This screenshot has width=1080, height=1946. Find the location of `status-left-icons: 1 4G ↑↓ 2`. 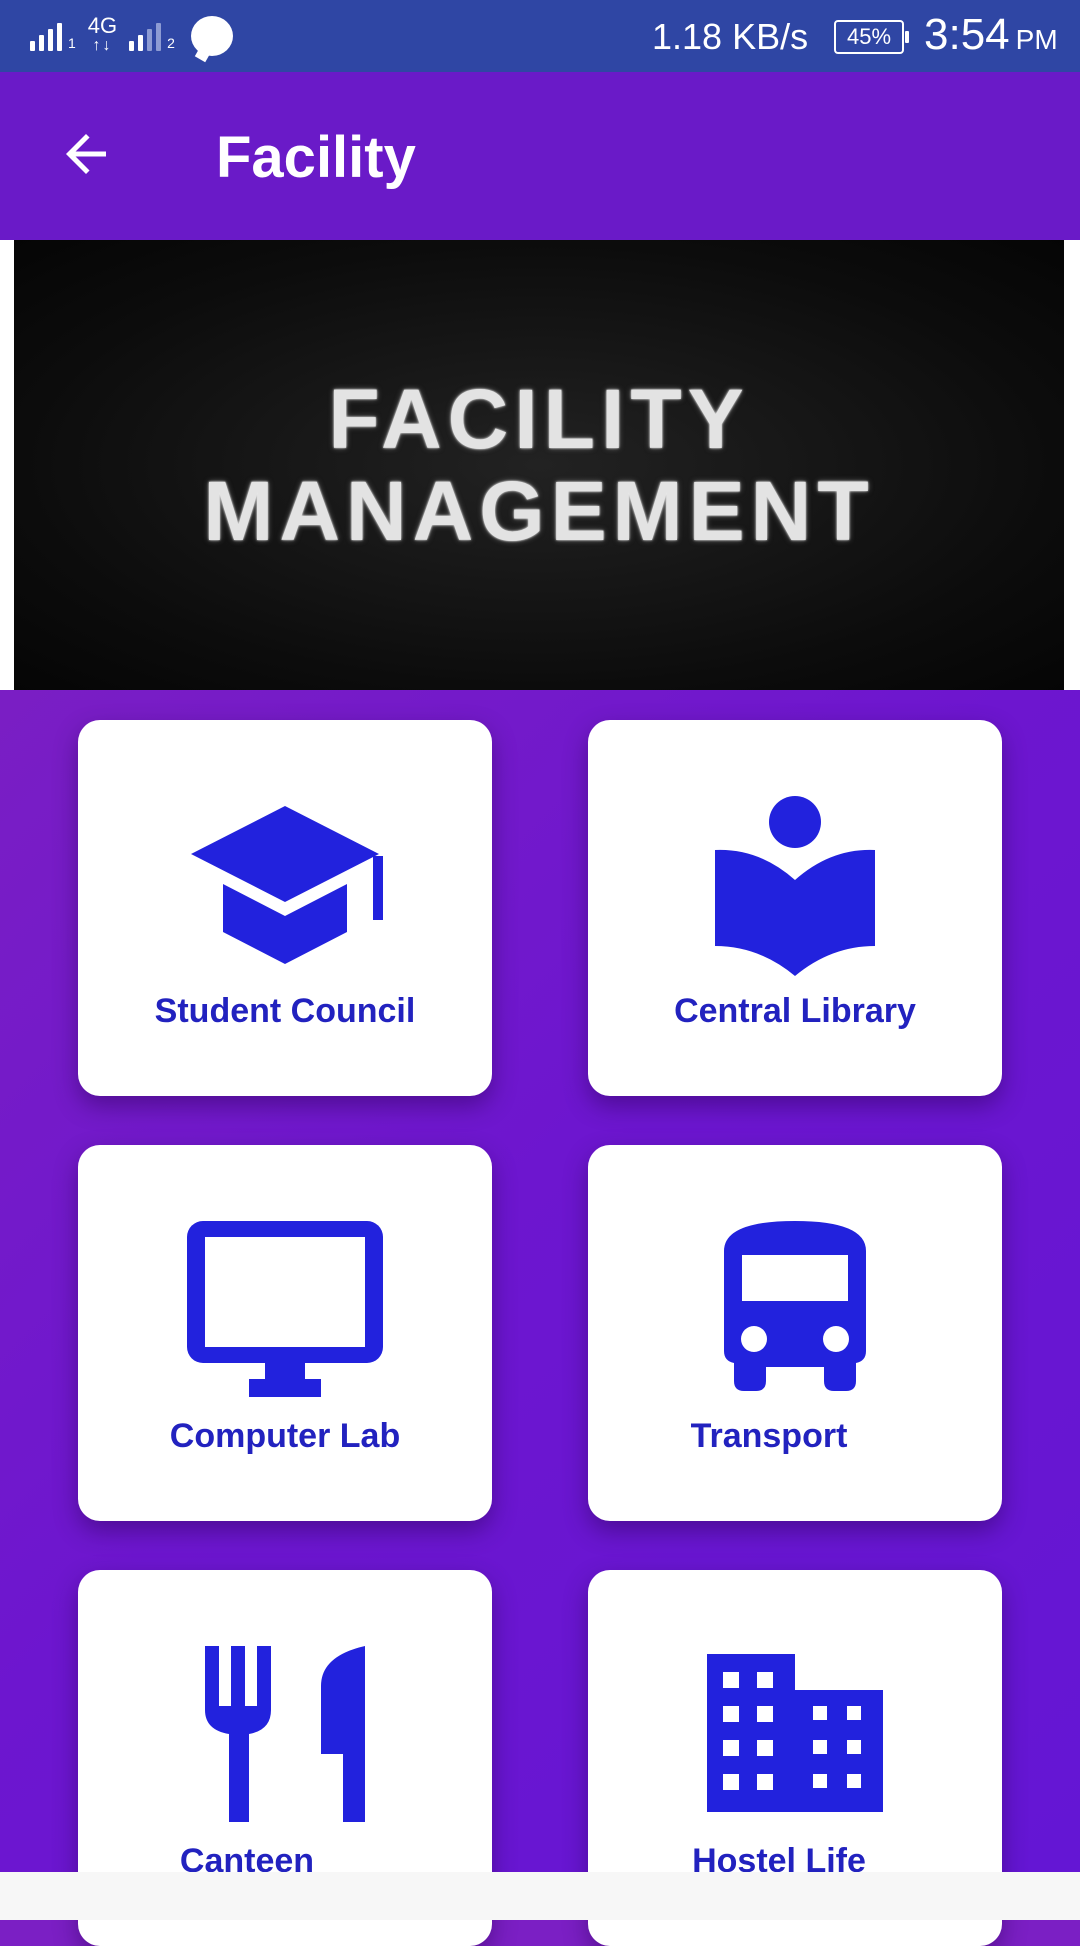

status-left-icons: 1 4G ↑↓ 2 is located at coordinates (131, 36).